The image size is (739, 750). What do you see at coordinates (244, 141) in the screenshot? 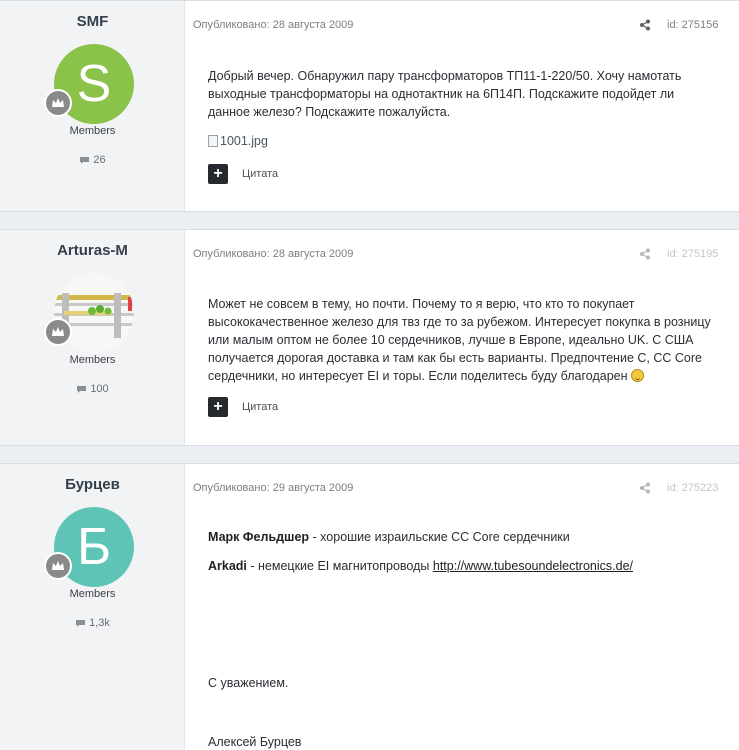
I see `image-filename: 1001.jpg` at bounding box center [244, 141].